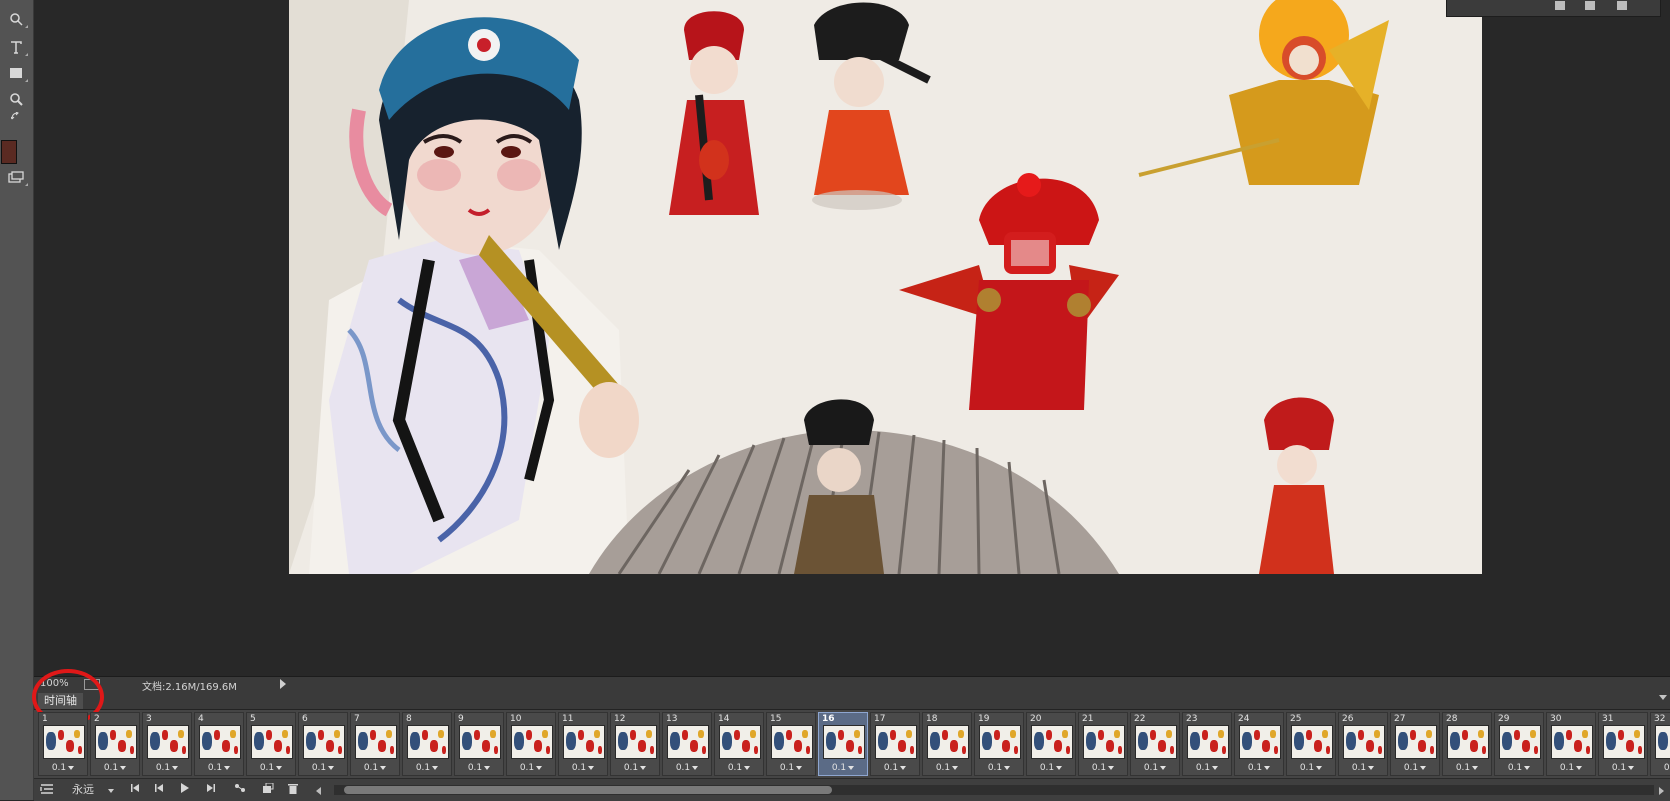 The image size is (1670, 801). What do you see at coordinates (319, 792) in the screenshot?
I see `scroll-left-icon` at bounding box center [319, 792].